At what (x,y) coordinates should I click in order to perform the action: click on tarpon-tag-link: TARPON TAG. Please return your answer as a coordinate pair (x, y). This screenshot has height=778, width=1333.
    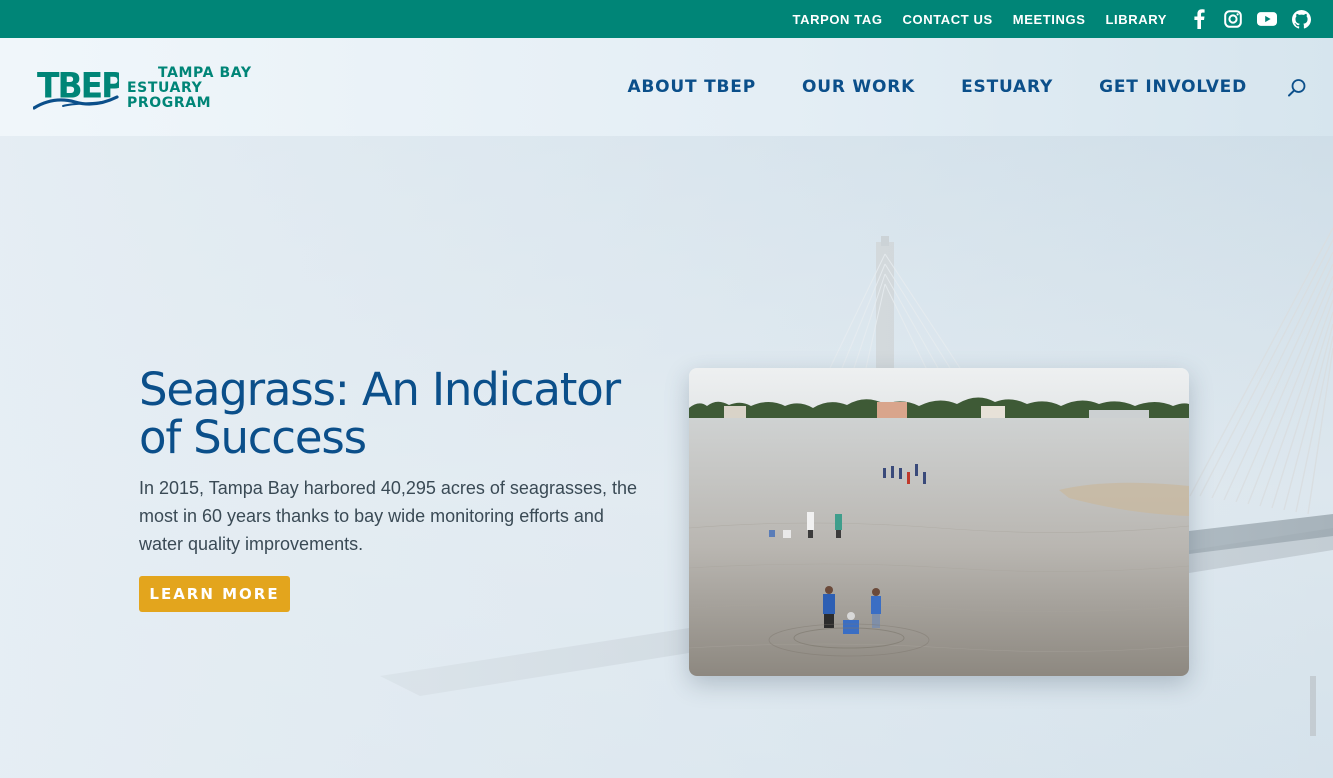
    Looking at the image, I should click on (838, 19).